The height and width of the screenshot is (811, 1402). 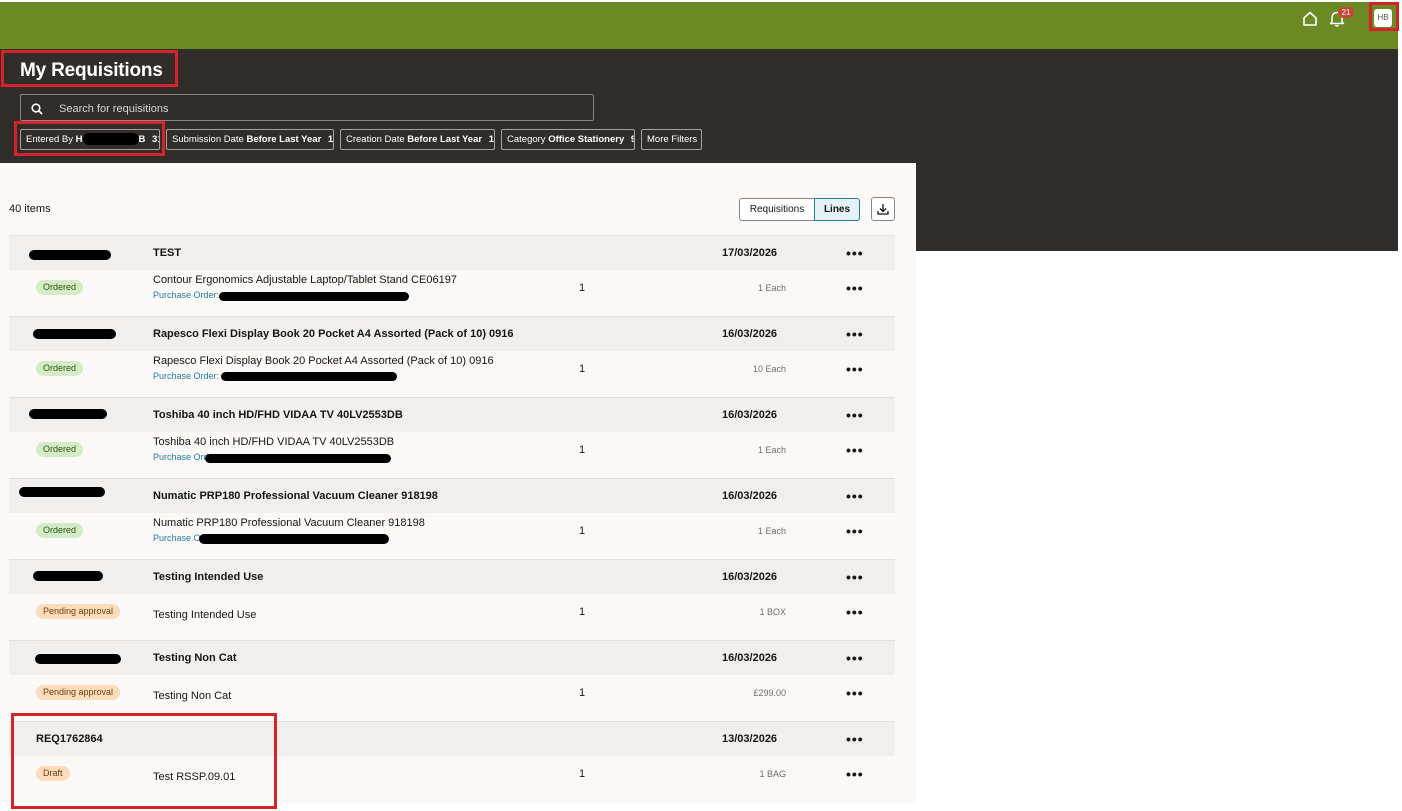 What do you see at coordinates (49, 139) in the screenshot?
I see `filter-label: Entered By` at bounding box center [49, 139].